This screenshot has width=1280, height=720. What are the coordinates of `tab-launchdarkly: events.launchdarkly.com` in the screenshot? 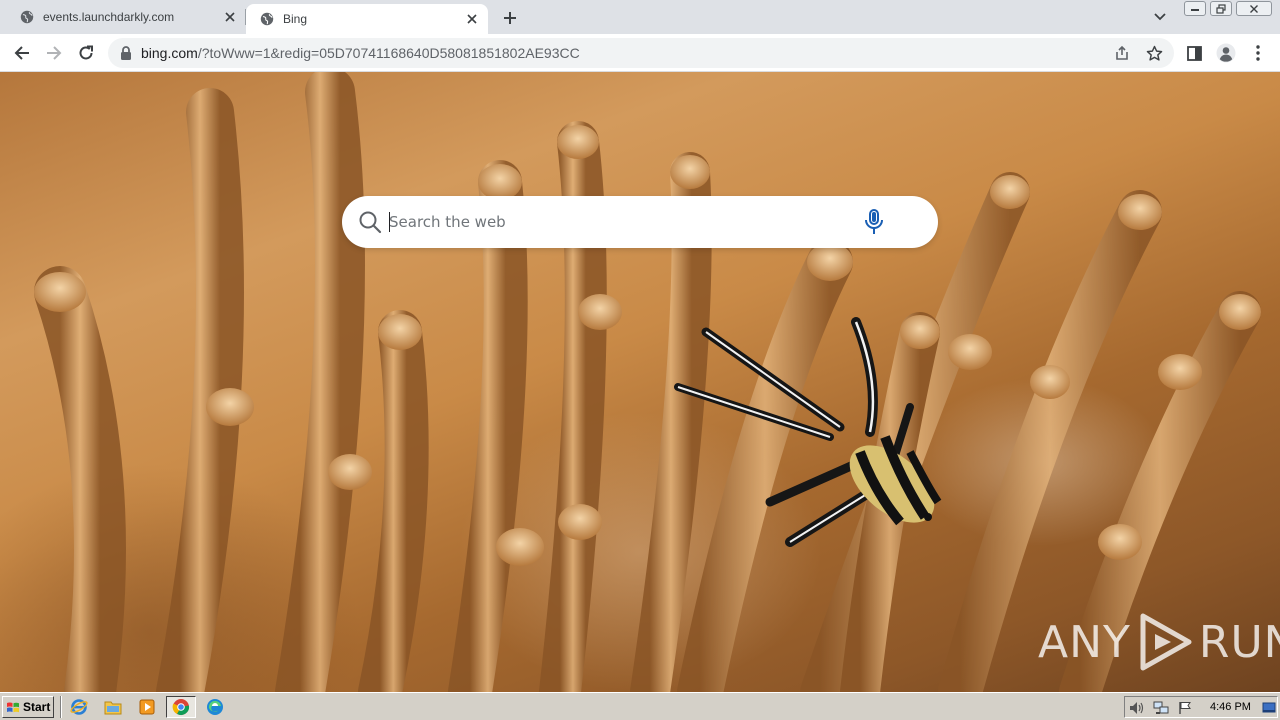 It's located at (123, 17).